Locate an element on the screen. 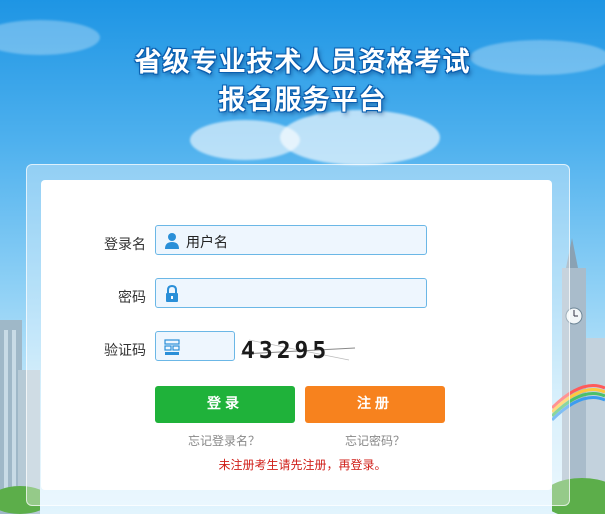 This screenshot has height=514, width=605. login-button: 登录 is located at coordinates (225, 404).